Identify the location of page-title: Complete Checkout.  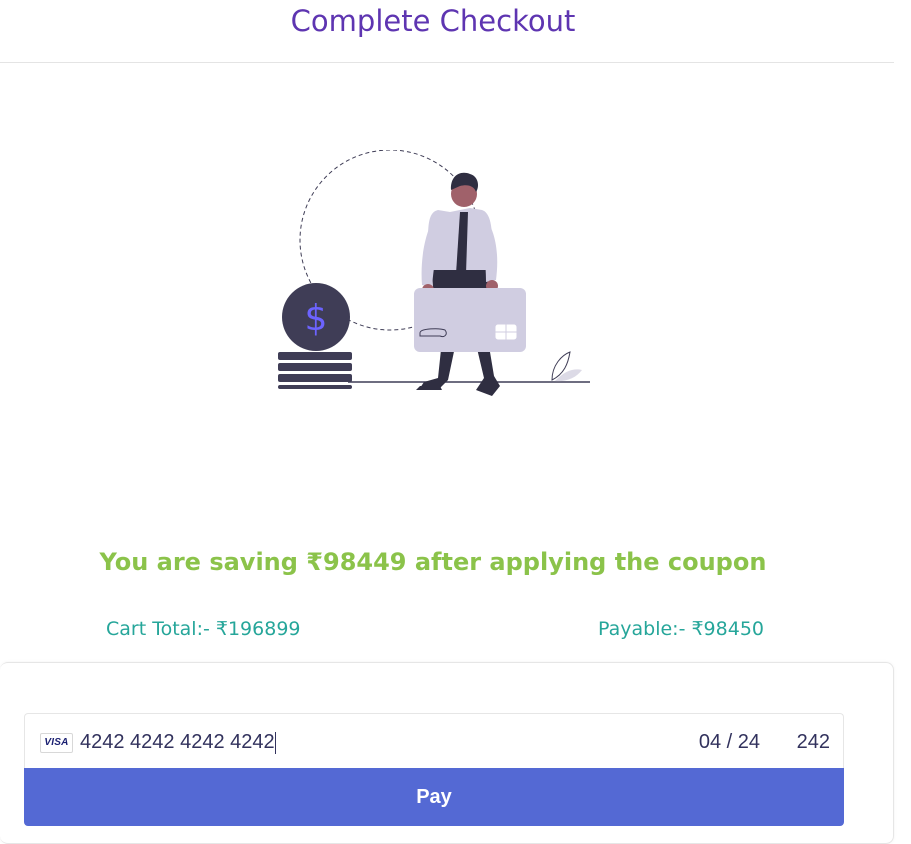
(433, 21).